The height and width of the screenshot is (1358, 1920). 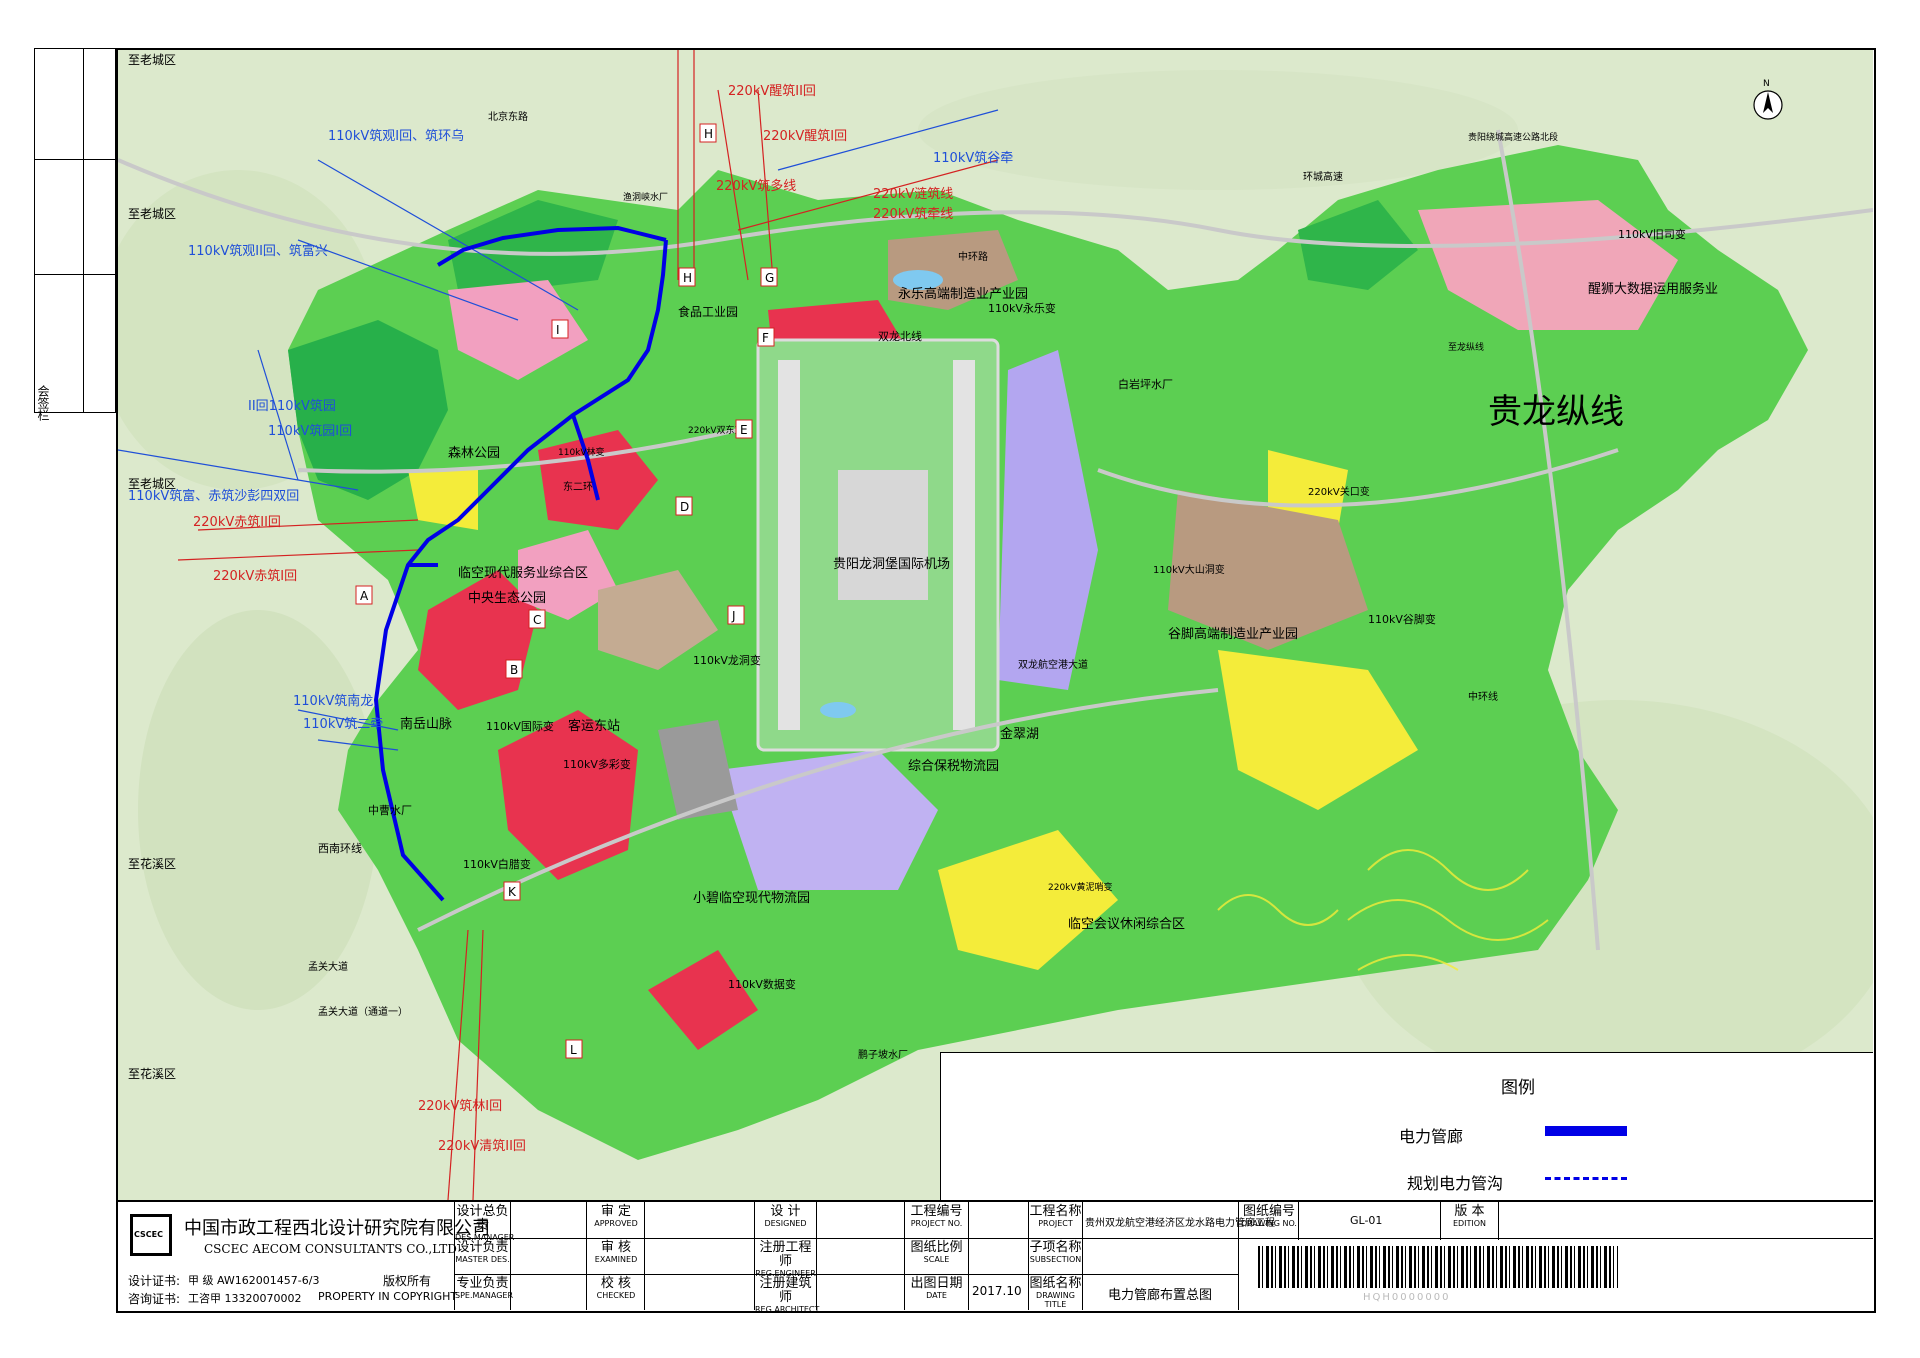 What do you see at coordinates (310, 431) in the screenshot?
I see `line-label-blue: 110kV筑园I回` at bounding box center [310, 431].